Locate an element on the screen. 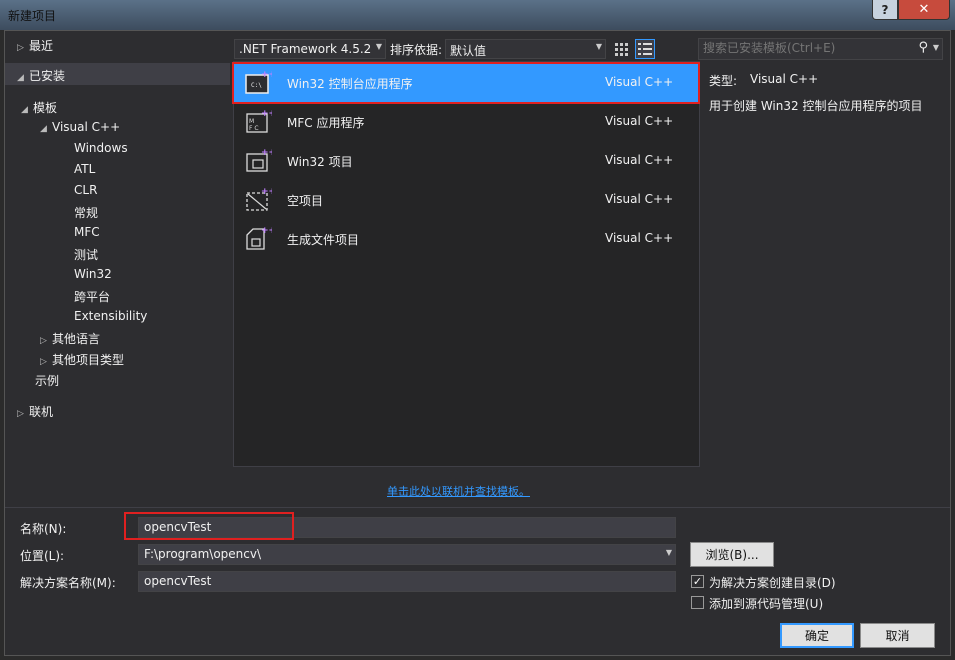 The height and width of the screenshot is (660, 955). template-row-mfc: M F C ++ MFC 应用程序 Visual C++ is located at coordinates (466, 122).